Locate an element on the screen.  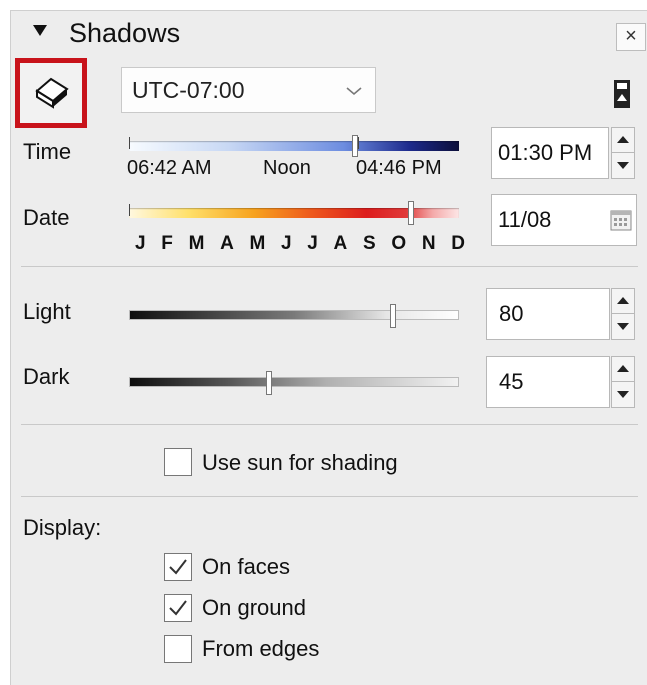
noon-label: Noon is located at coordinates (287, 168).